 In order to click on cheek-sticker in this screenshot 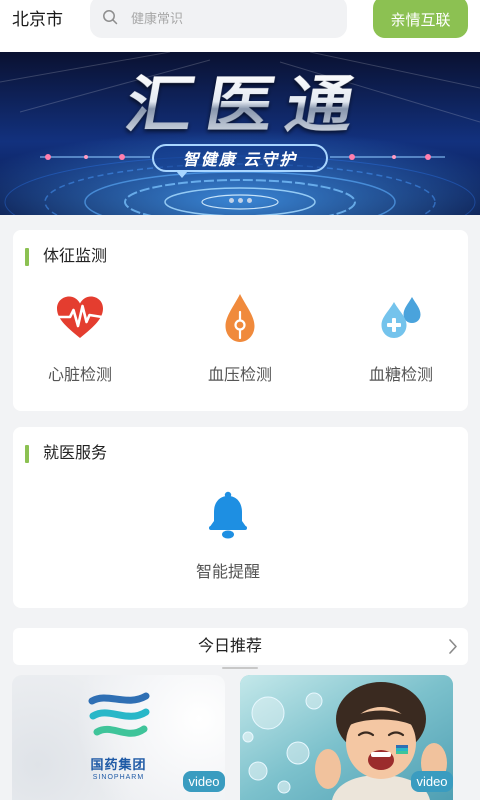, I will do `click(402, 749)`.